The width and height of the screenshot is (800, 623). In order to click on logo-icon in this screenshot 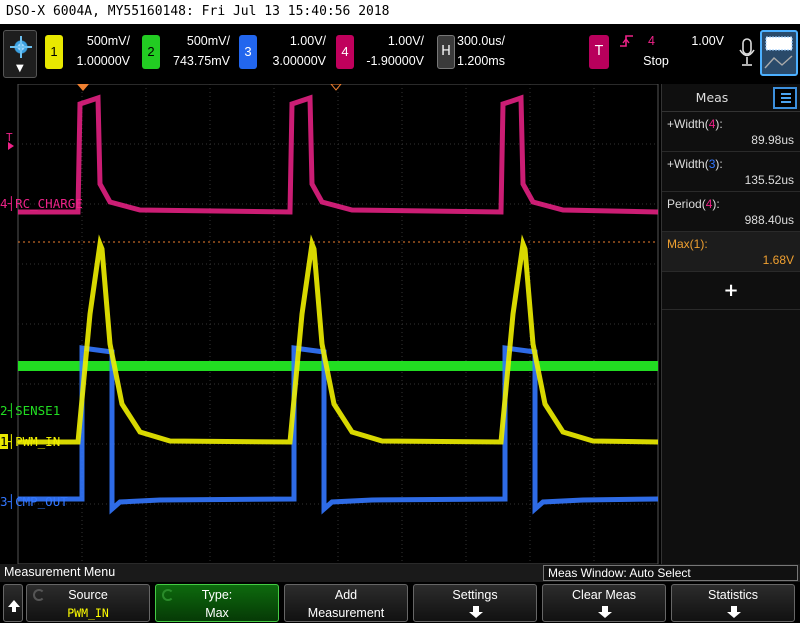, I will do `click(21, 47)`.